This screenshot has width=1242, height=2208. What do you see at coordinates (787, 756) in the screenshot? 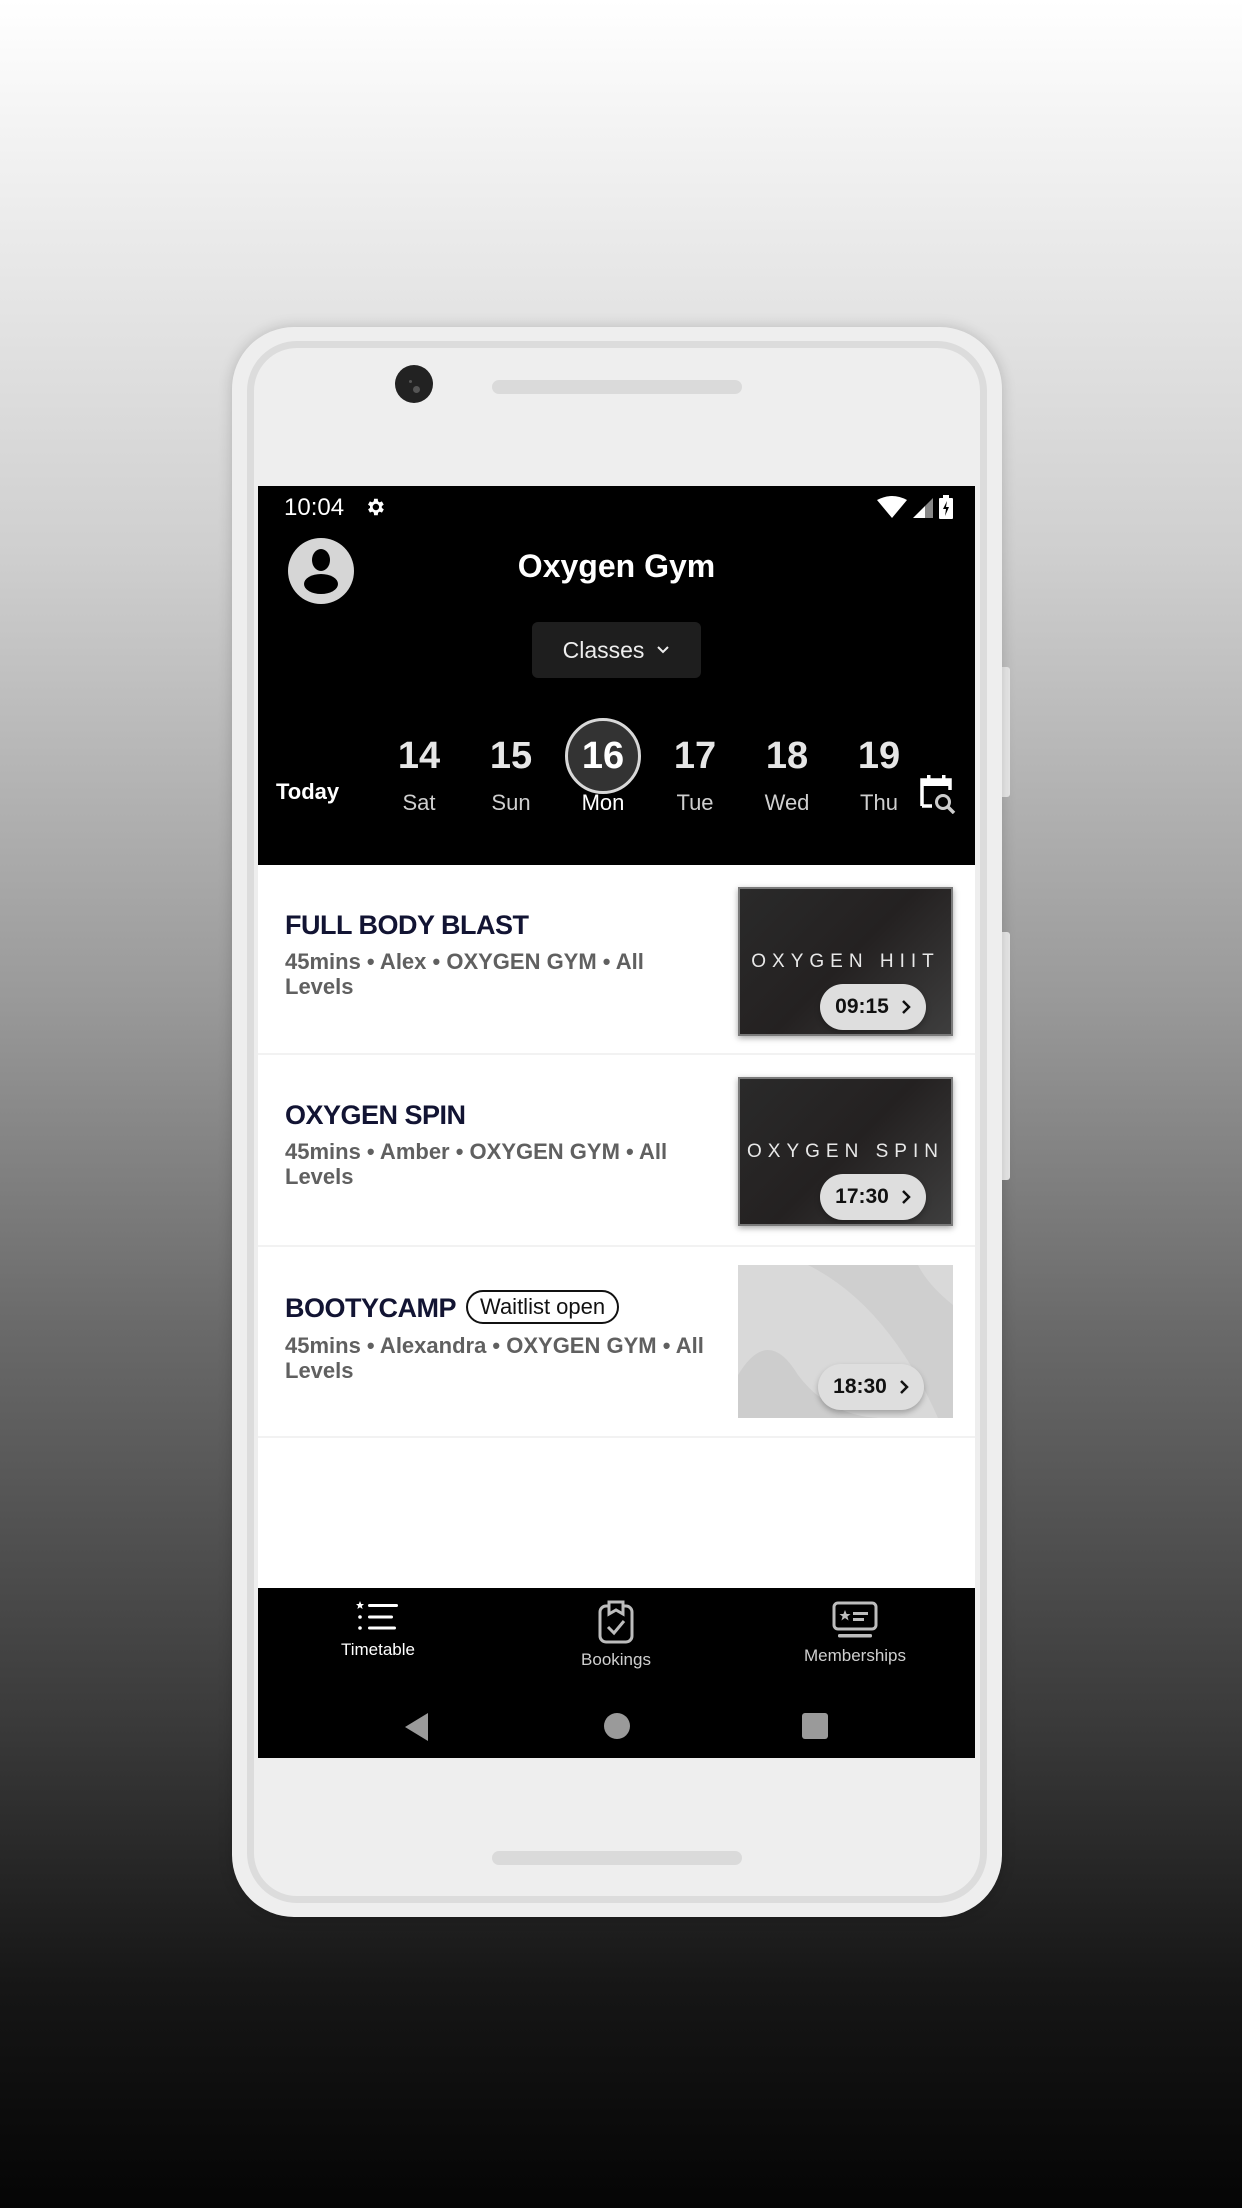
I see `date-number: 18` at bounding box center [787, 756].